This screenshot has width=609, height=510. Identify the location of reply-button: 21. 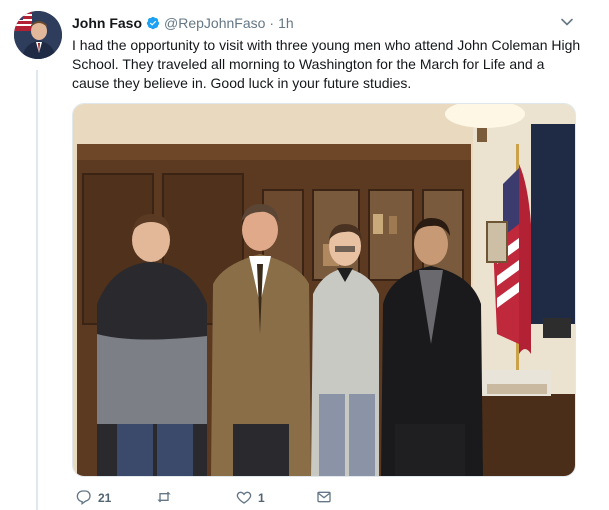
(93, 498).